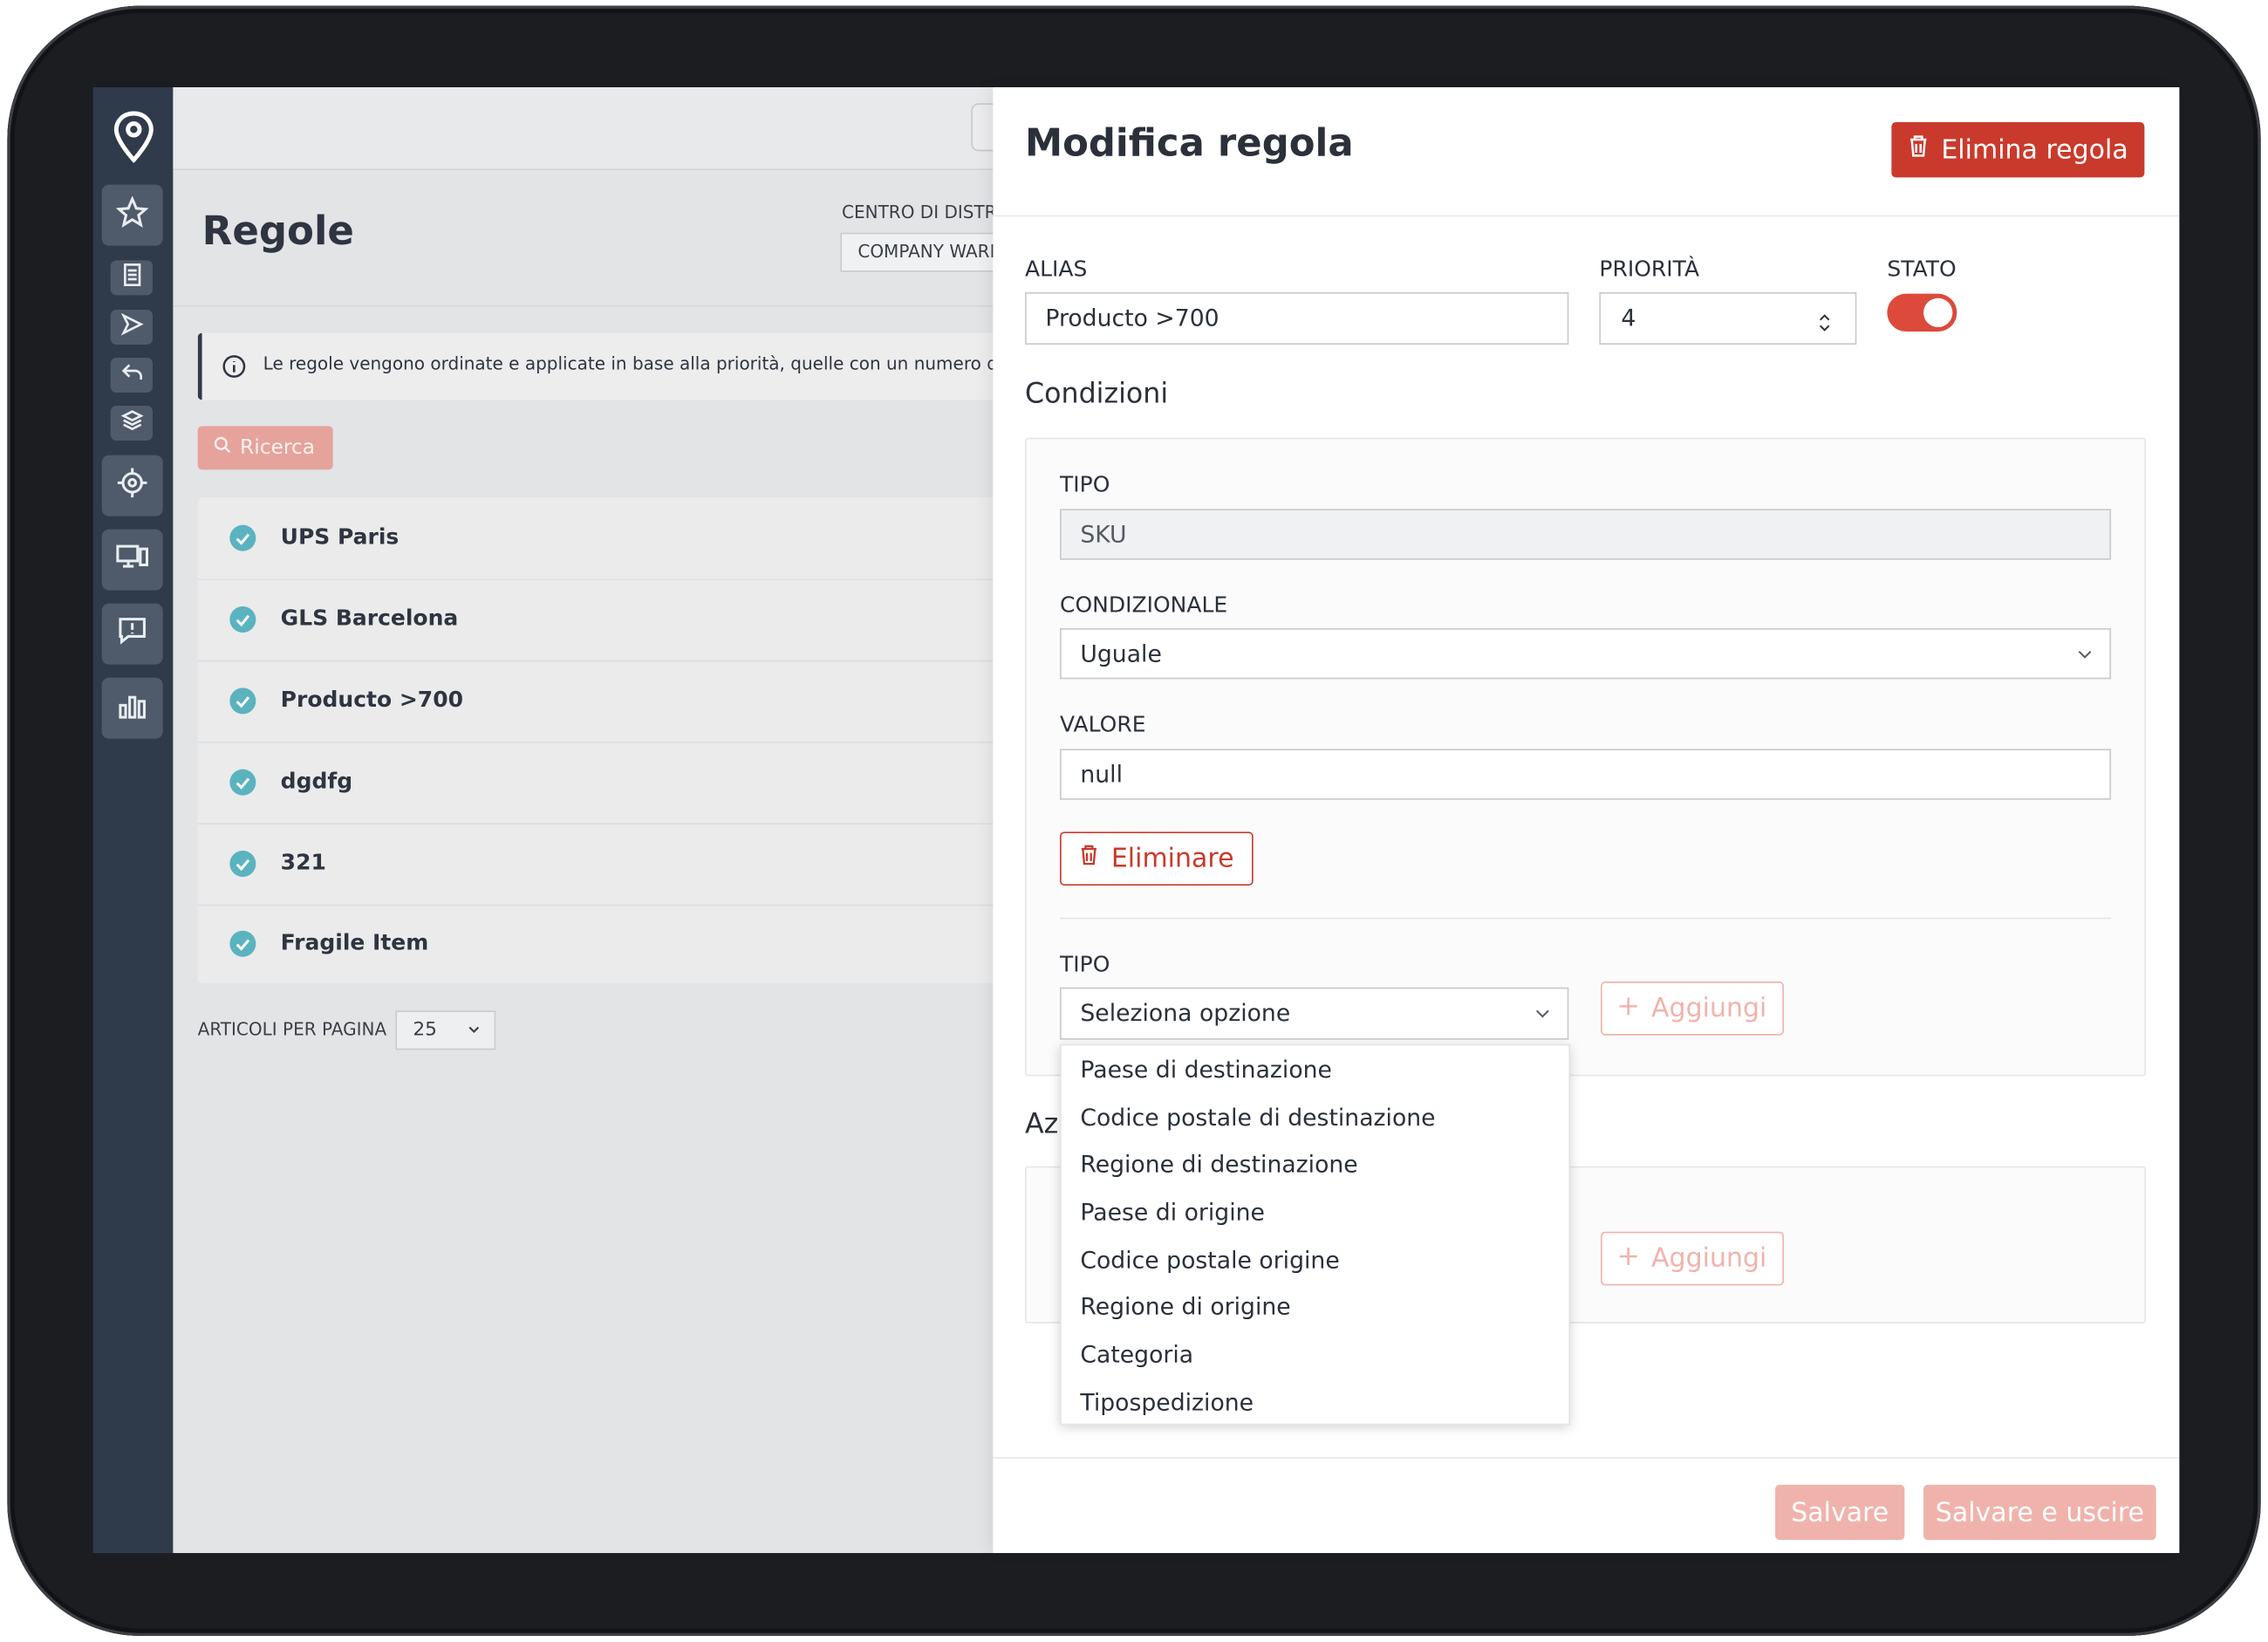 The height and width of the screenshot is (1642, 2268). What do you see at coordinates (1185, 1013) in the screenshot?
I see `select-placeholder: Seleziona opzione` at bounding box center [1185, 1013].